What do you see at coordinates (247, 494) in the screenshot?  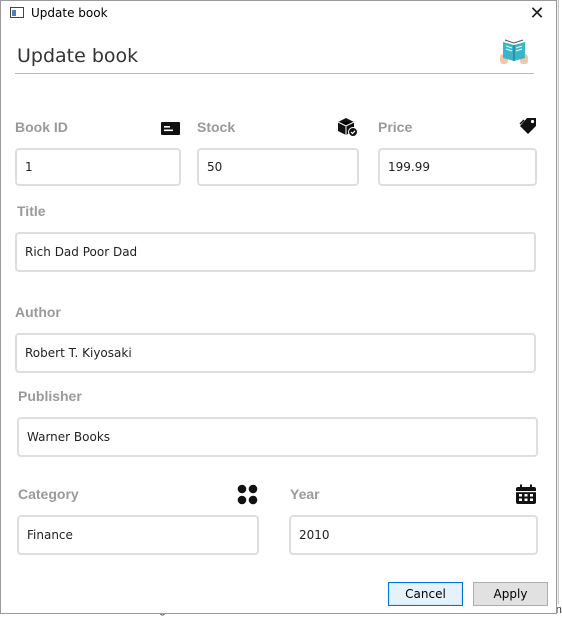 I see `category-grid-icon` at bounding box center [247, 494].